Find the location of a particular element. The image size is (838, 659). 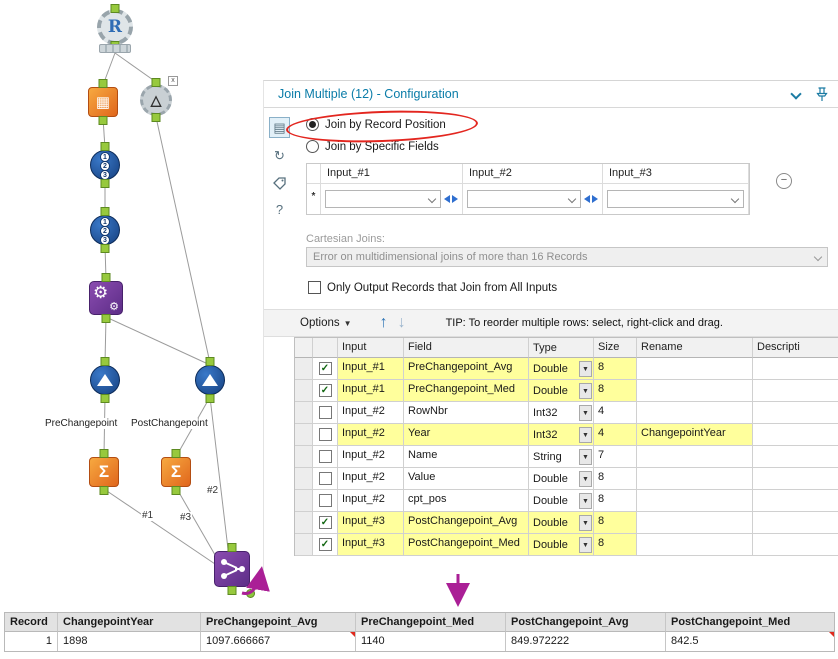

options-button: Options ▼ is located at coordinates (326, 323).